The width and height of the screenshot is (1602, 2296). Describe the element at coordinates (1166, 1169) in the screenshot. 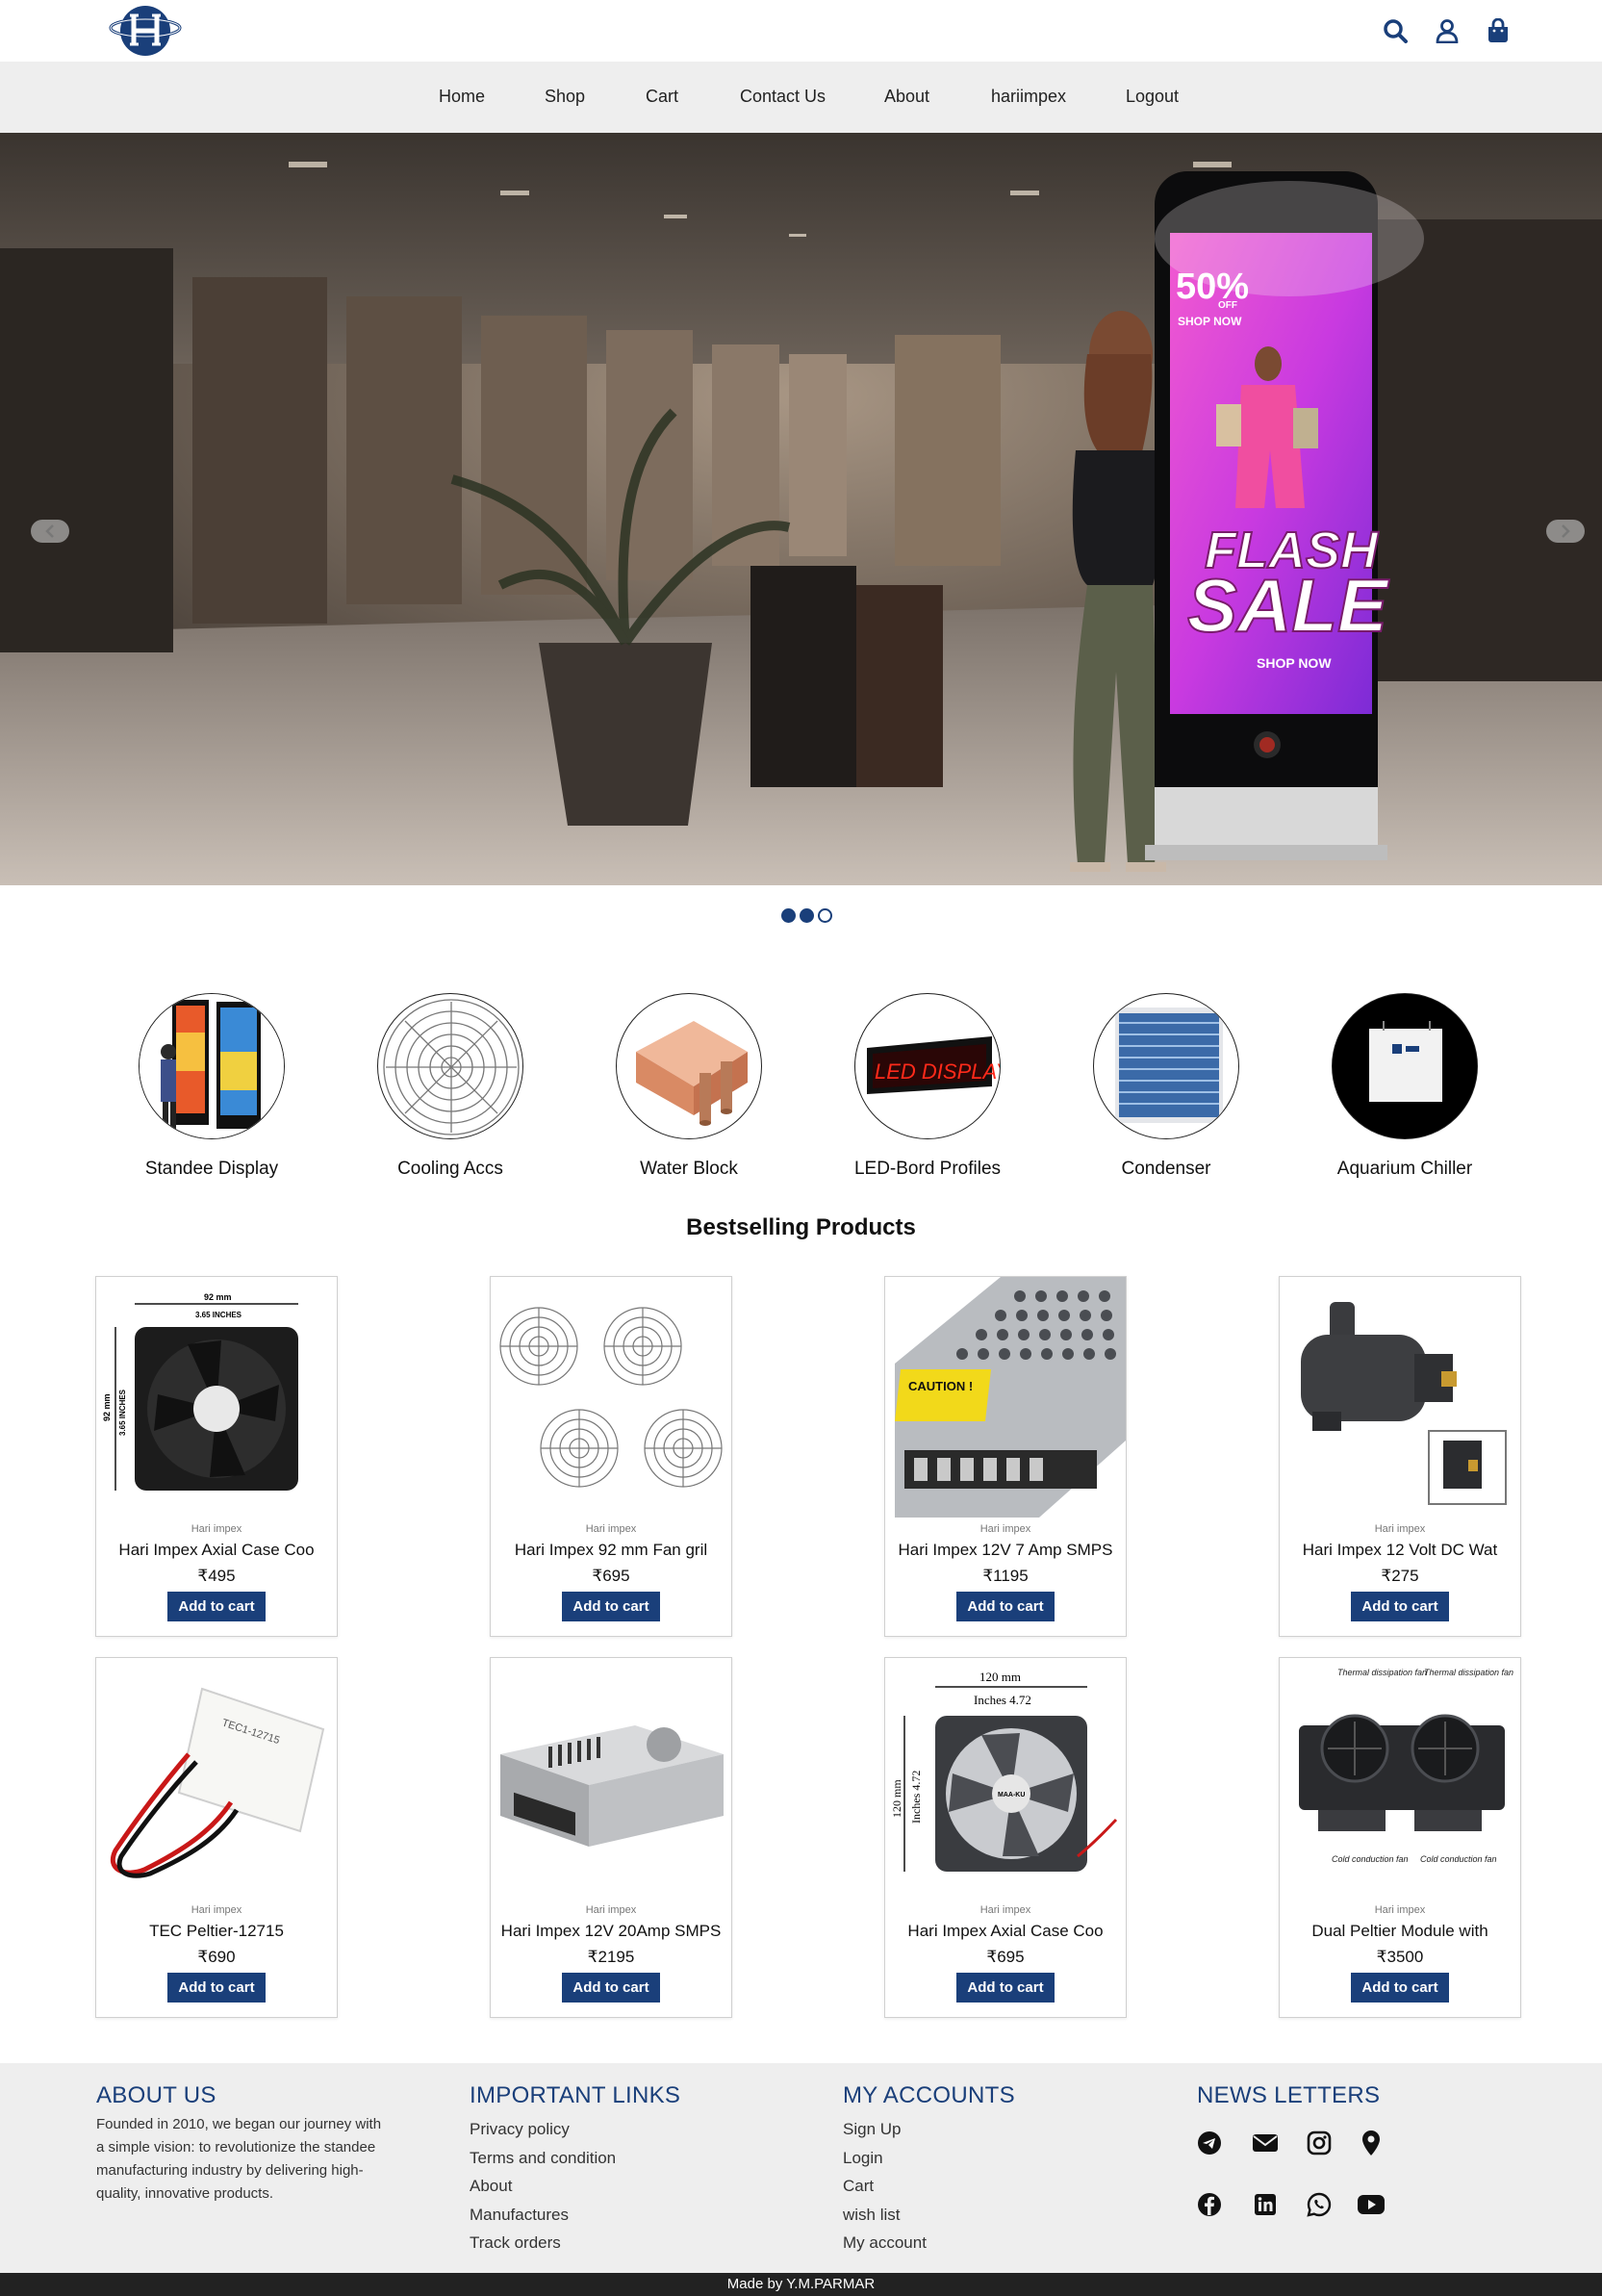

I see `category-label: Condenser` at that location.